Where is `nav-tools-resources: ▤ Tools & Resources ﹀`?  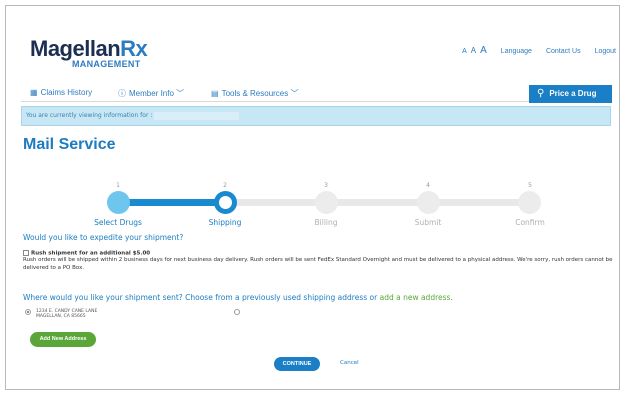 nav-tools-resources: ▤ Tools & Resources ﹀ is located at coordinates (255, 93).